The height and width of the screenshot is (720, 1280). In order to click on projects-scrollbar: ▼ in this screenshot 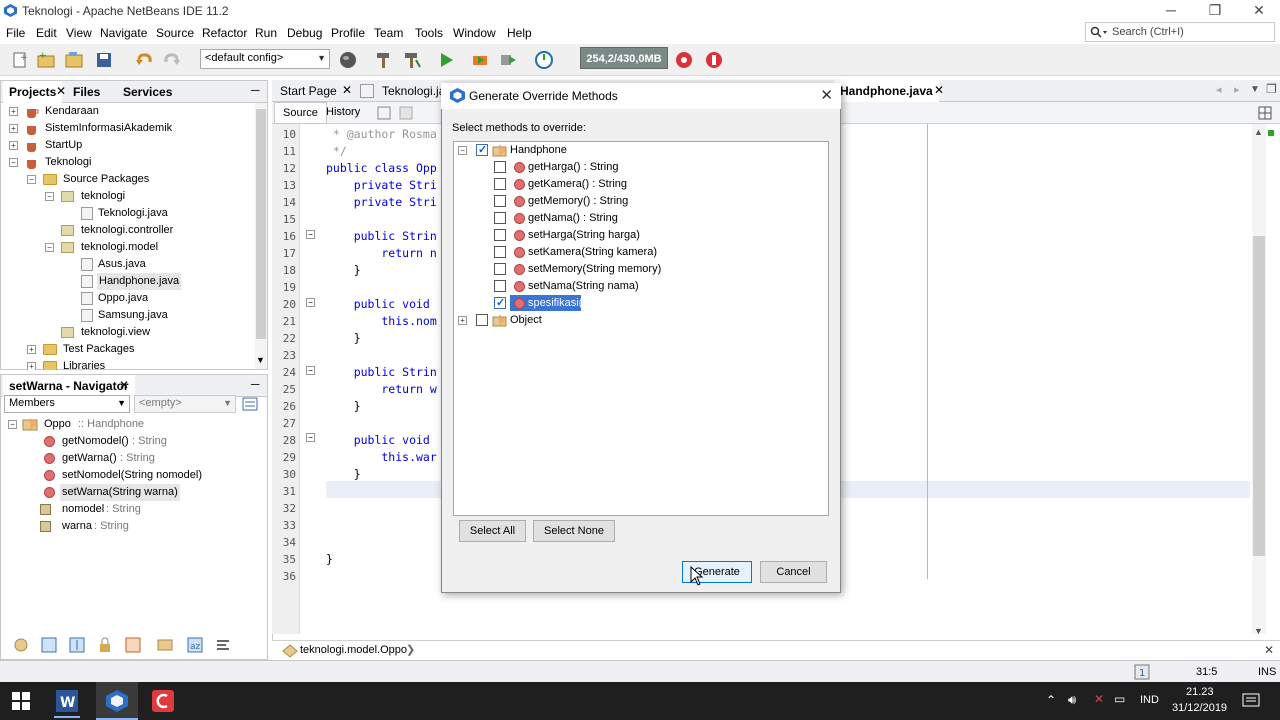, I will do `click(261, 236)`.